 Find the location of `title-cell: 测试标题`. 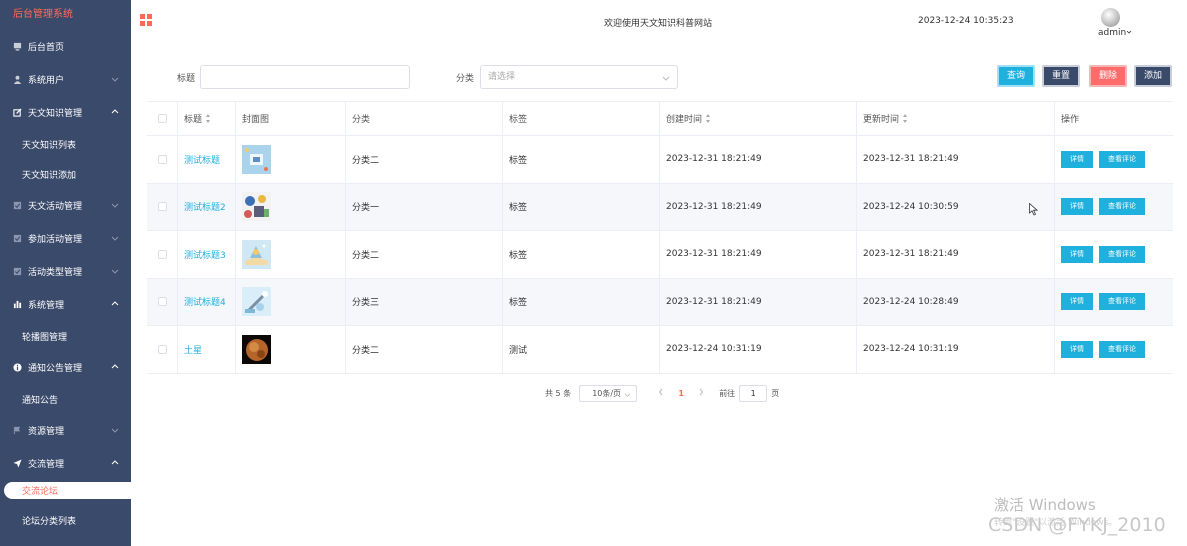

title-cell: 测试标题 is located at coordinates (207, 159).